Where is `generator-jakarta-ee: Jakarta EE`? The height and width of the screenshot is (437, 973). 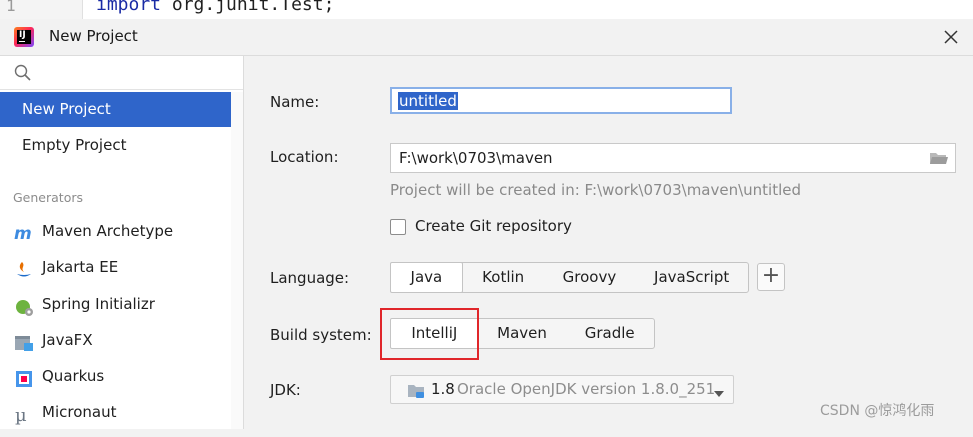 generator-jakarta-ee: Jakarta EE is located at coordinates (115, 267).